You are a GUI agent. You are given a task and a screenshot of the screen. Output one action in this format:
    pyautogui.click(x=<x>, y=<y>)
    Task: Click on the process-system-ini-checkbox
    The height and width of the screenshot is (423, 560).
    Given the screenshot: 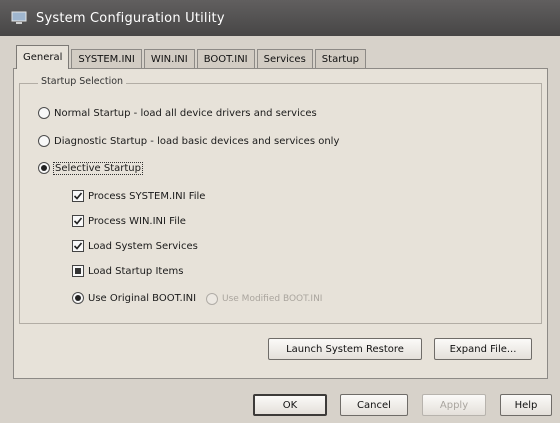 What is the action you would take?
    pyautogui.click(x=78, y=196)
    